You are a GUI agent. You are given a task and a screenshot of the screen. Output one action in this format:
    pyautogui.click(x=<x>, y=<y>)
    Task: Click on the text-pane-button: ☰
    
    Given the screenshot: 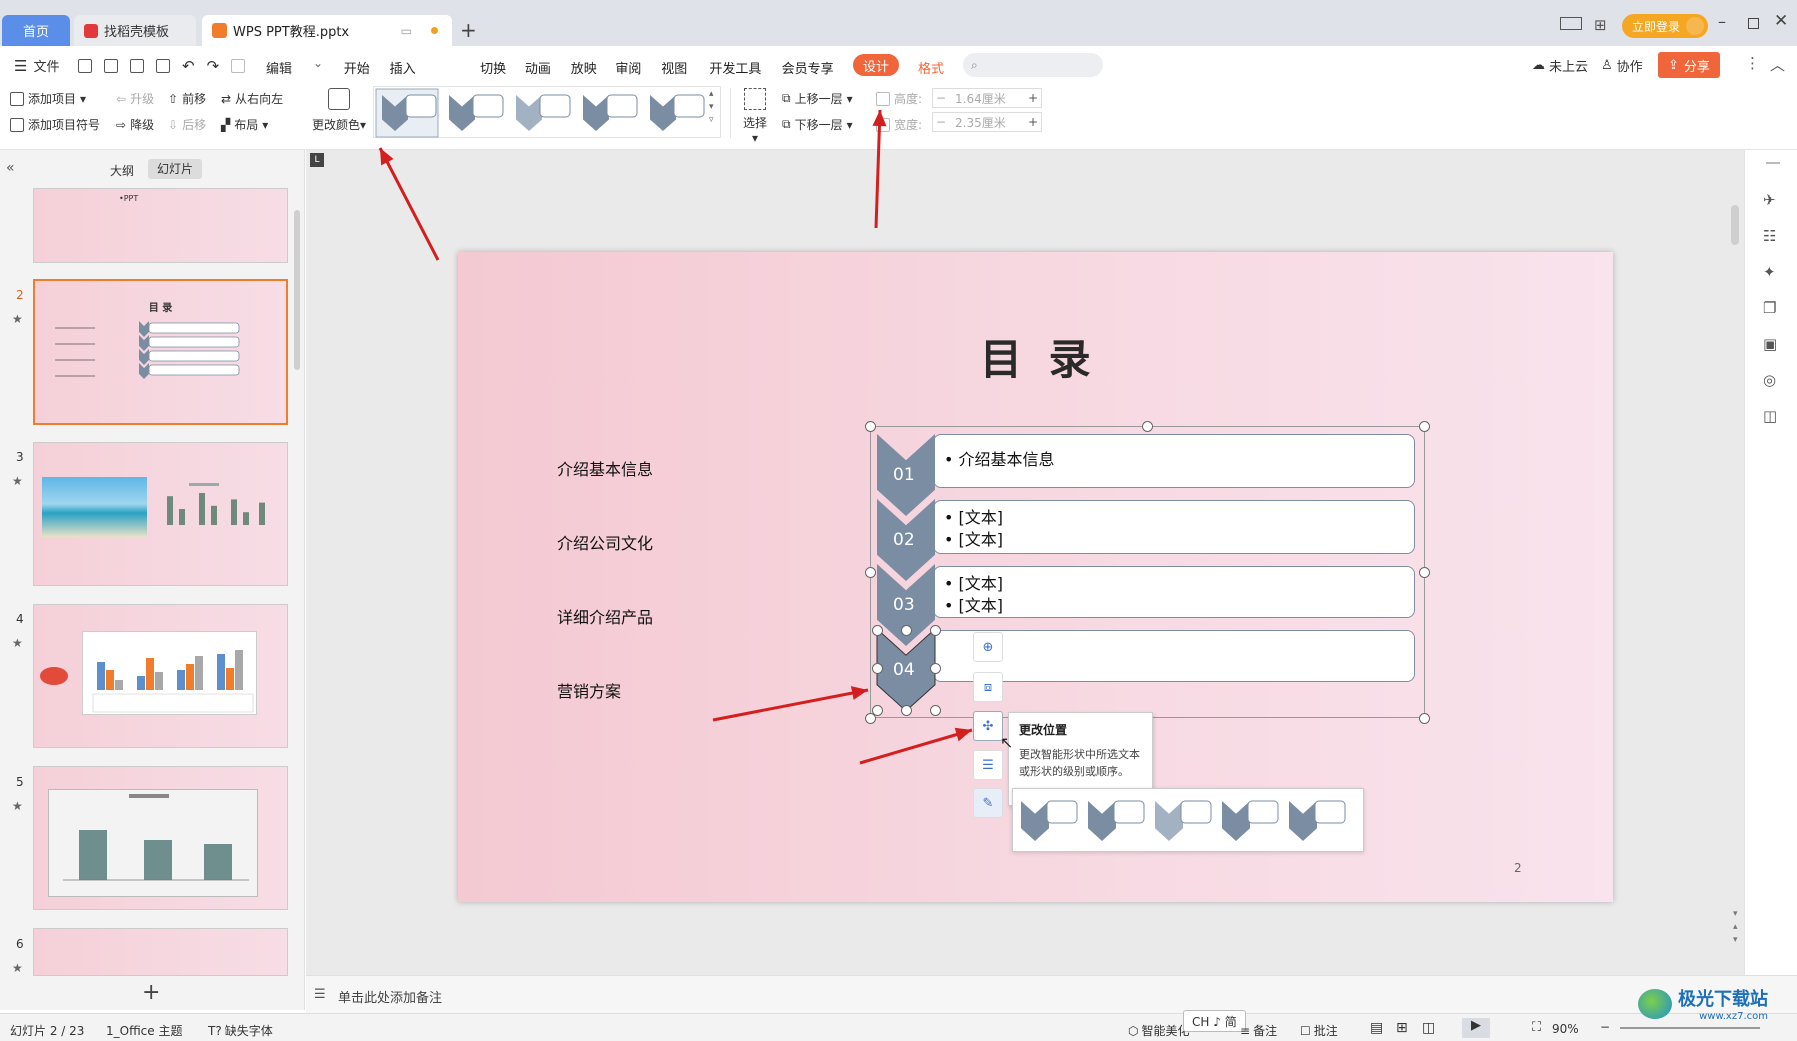 What is the action you would take?
    pyautogui.click(x=988, y=765)
    